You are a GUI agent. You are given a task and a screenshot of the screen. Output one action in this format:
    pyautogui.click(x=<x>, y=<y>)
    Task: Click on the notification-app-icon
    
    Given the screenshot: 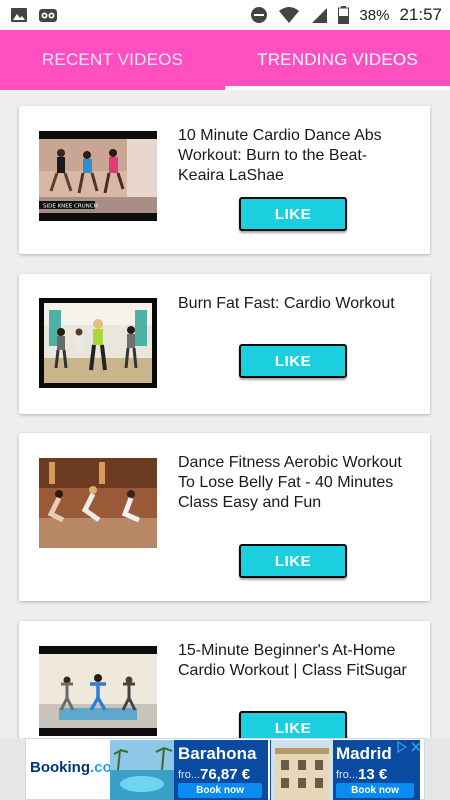 What is the action you would take?
    pyautogui.click(x=48, y=15)
    